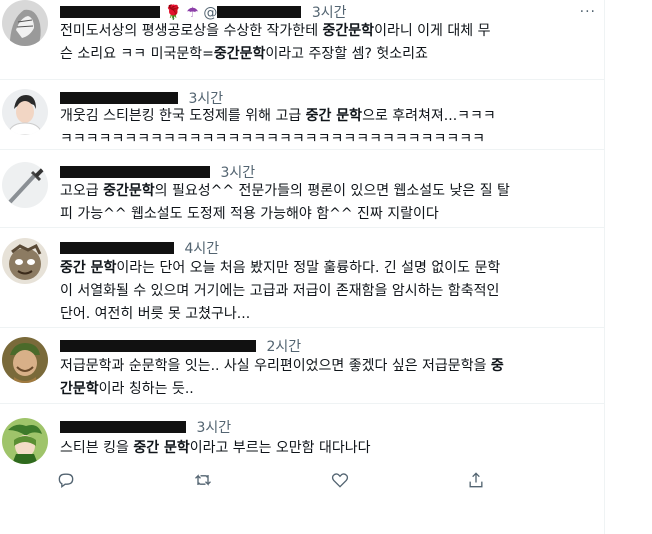  Describe the element at coordinates (283, 347) in the screenshot. I see `tweet-time: 2시간` at that location.